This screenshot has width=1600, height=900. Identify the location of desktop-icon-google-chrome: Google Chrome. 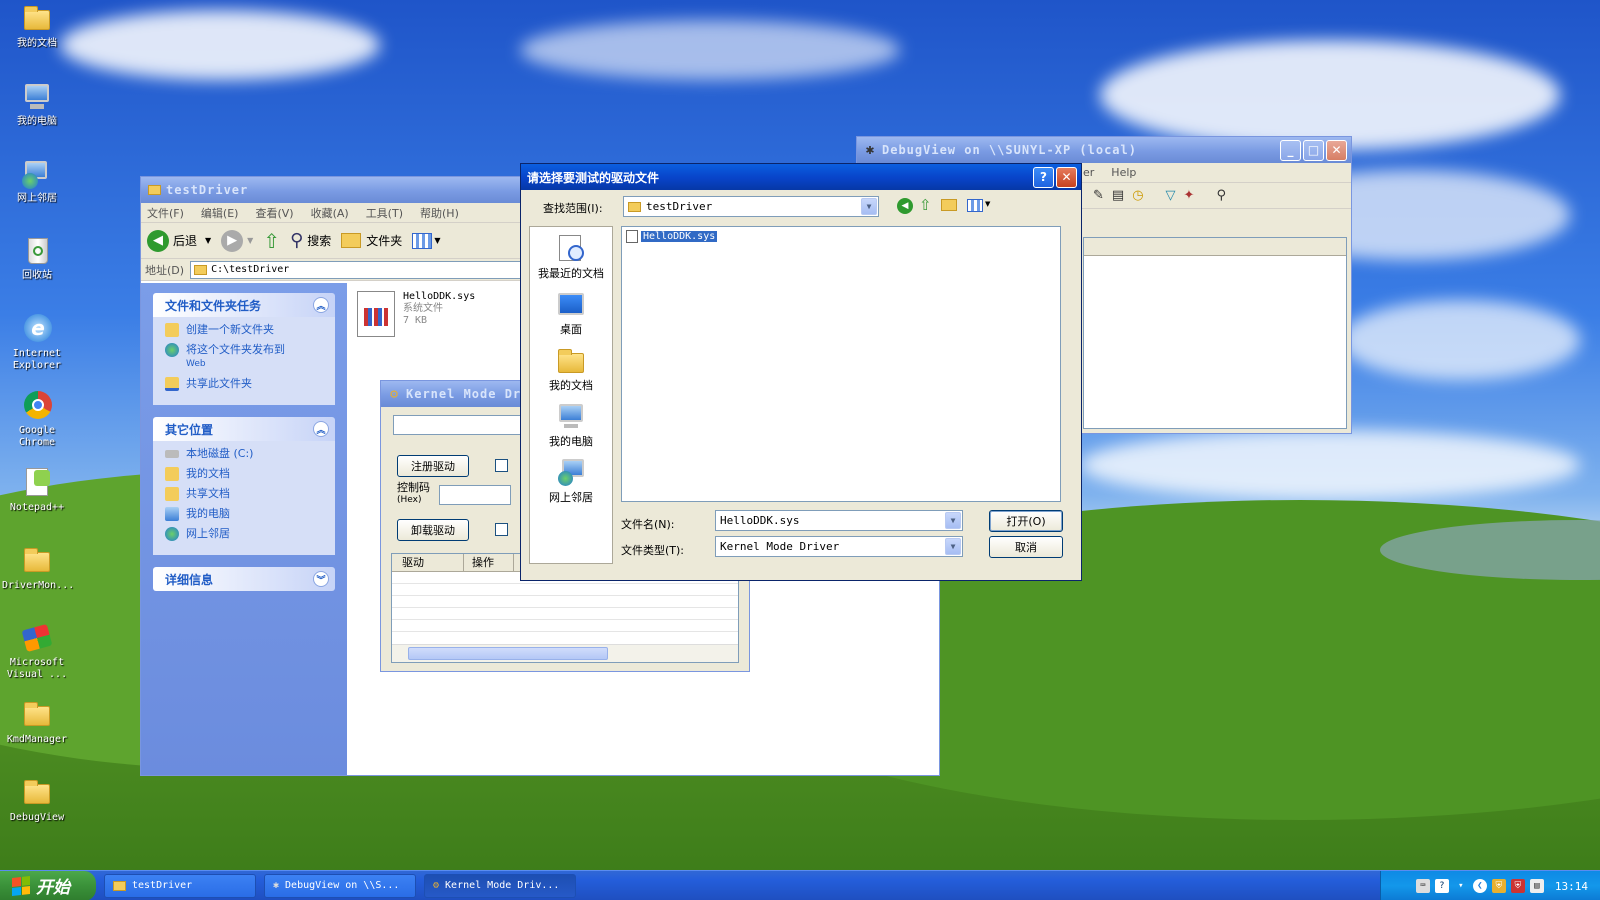
(37, 419).